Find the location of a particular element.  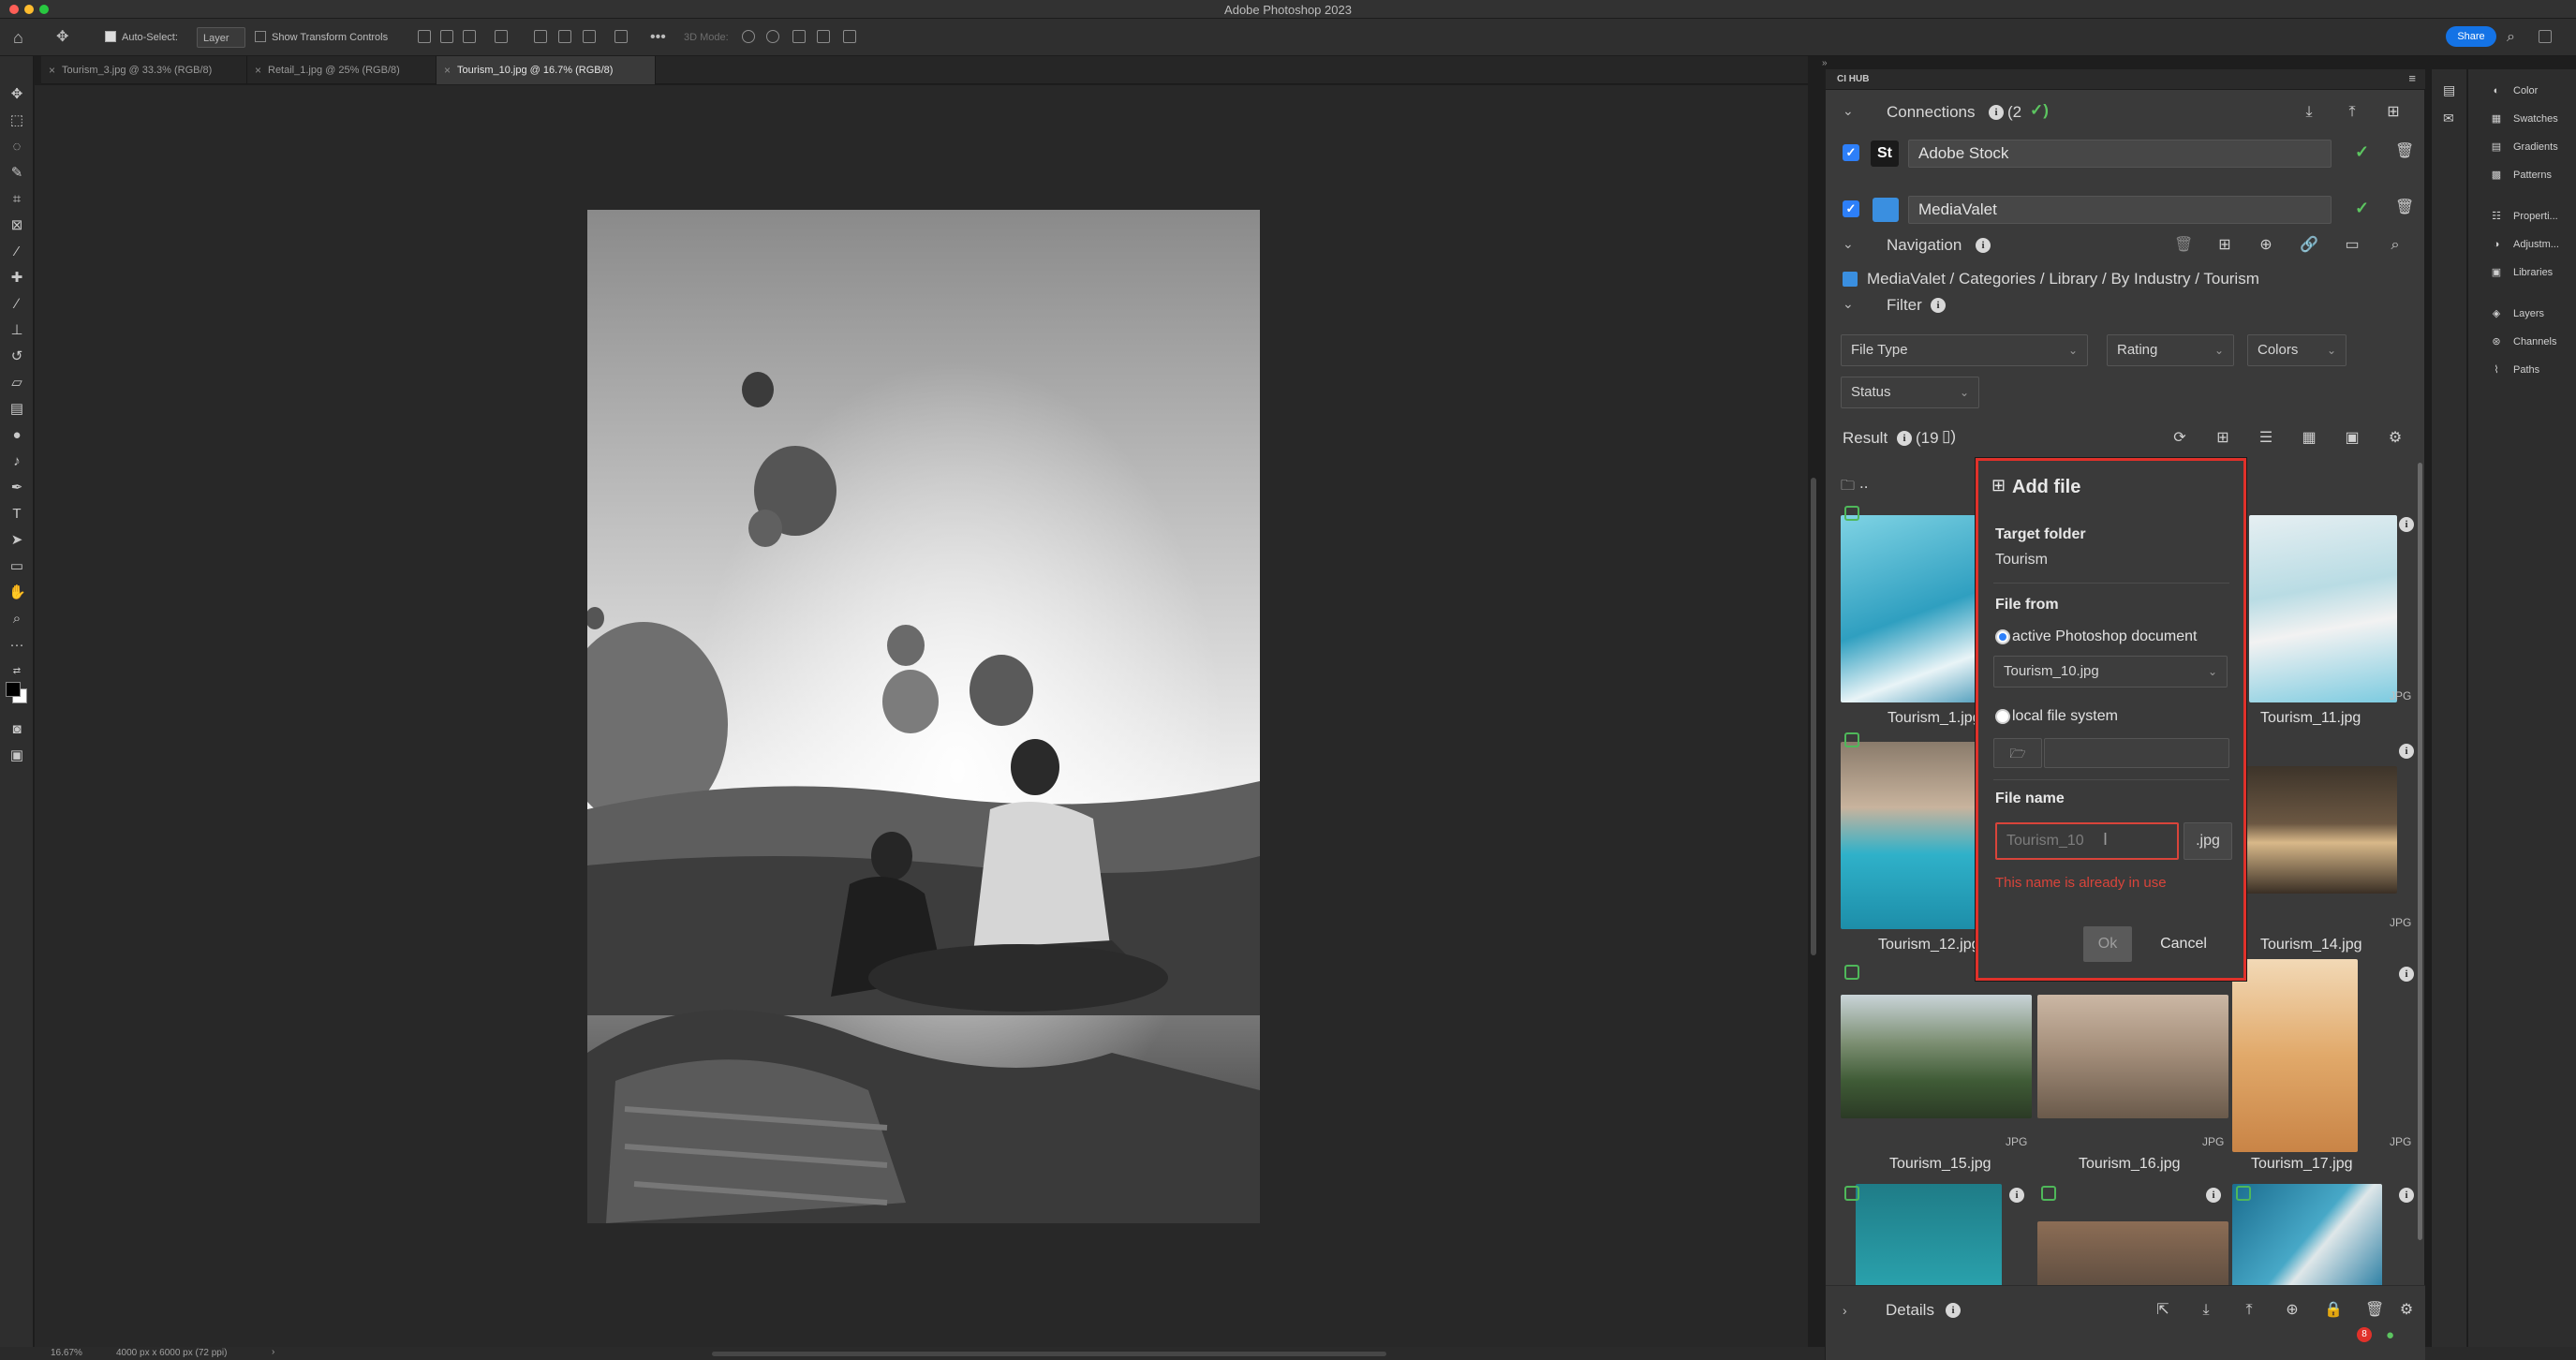

refresh-icon: ⟳ is located at coordinates (2179, 438).